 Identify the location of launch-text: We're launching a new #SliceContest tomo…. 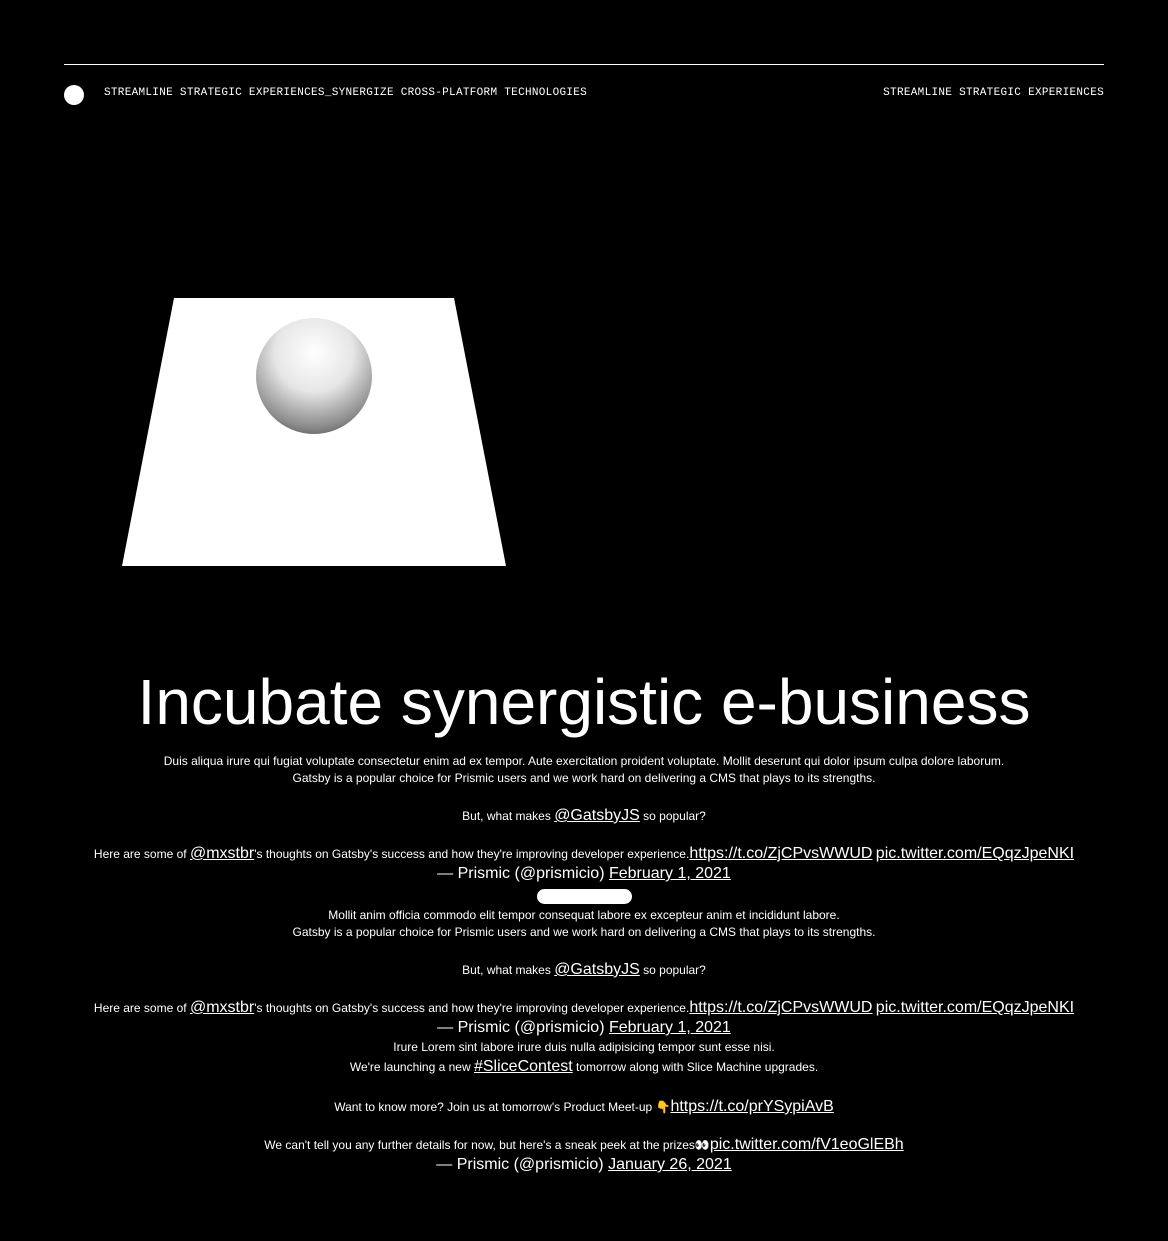
(584, 1066).